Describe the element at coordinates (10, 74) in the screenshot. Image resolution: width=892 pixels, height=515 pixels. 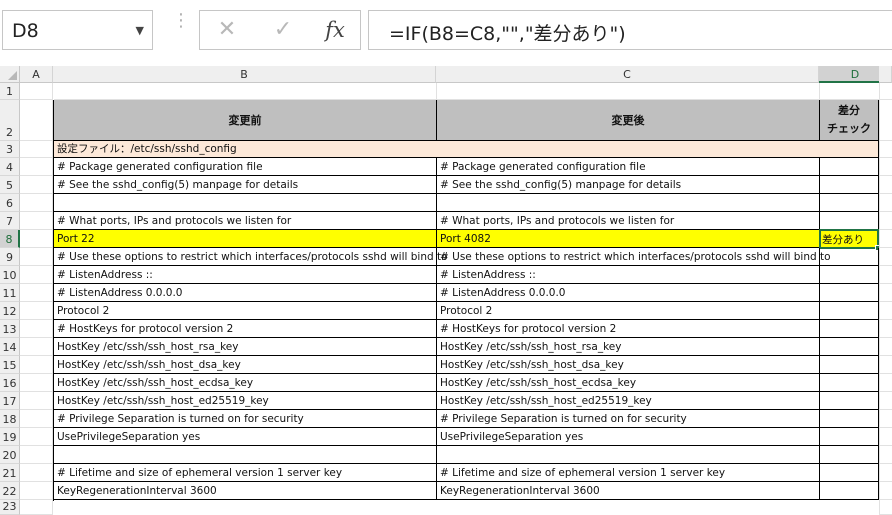
I see `select-all-button` at that location.